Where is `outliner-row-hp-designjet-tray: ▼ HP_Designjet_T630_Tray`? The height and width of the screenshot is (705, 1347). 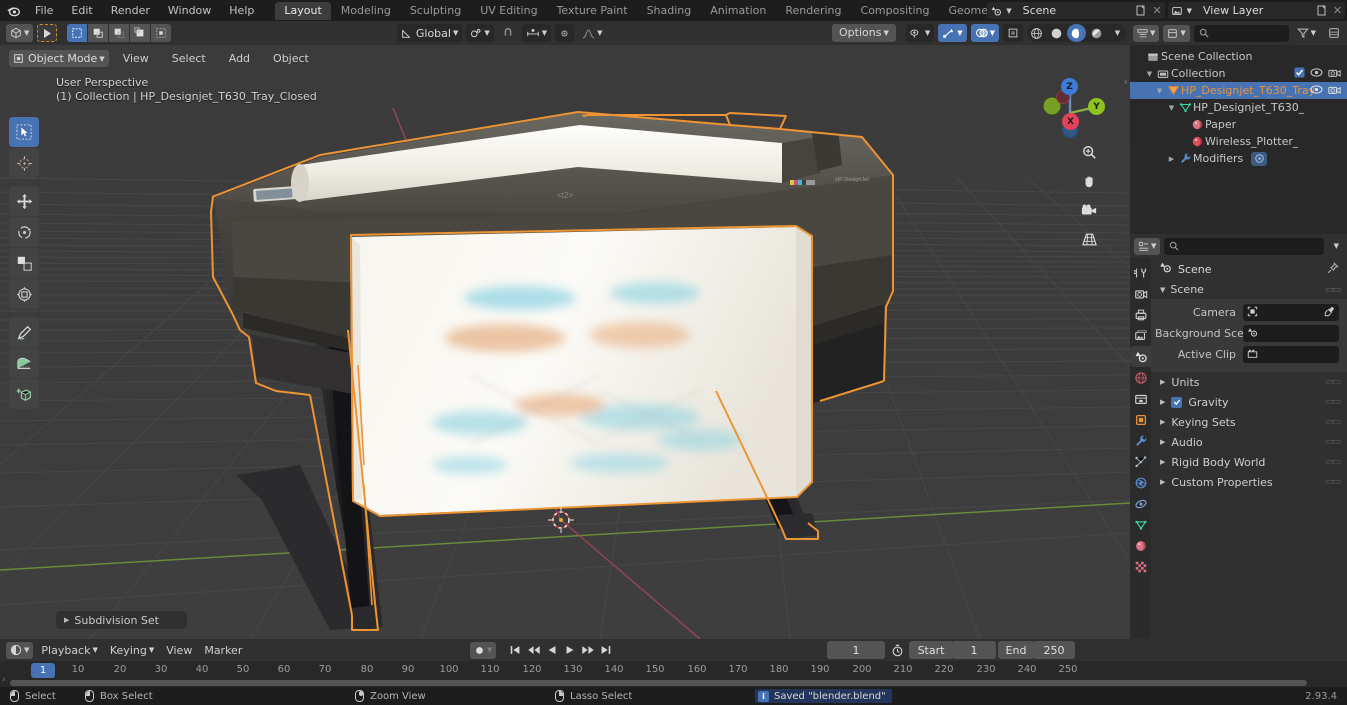
outliner-row-hp-designjet-tray: ▼ HP_Designjet_T630_Tray is located at coordinates (1238, 90).